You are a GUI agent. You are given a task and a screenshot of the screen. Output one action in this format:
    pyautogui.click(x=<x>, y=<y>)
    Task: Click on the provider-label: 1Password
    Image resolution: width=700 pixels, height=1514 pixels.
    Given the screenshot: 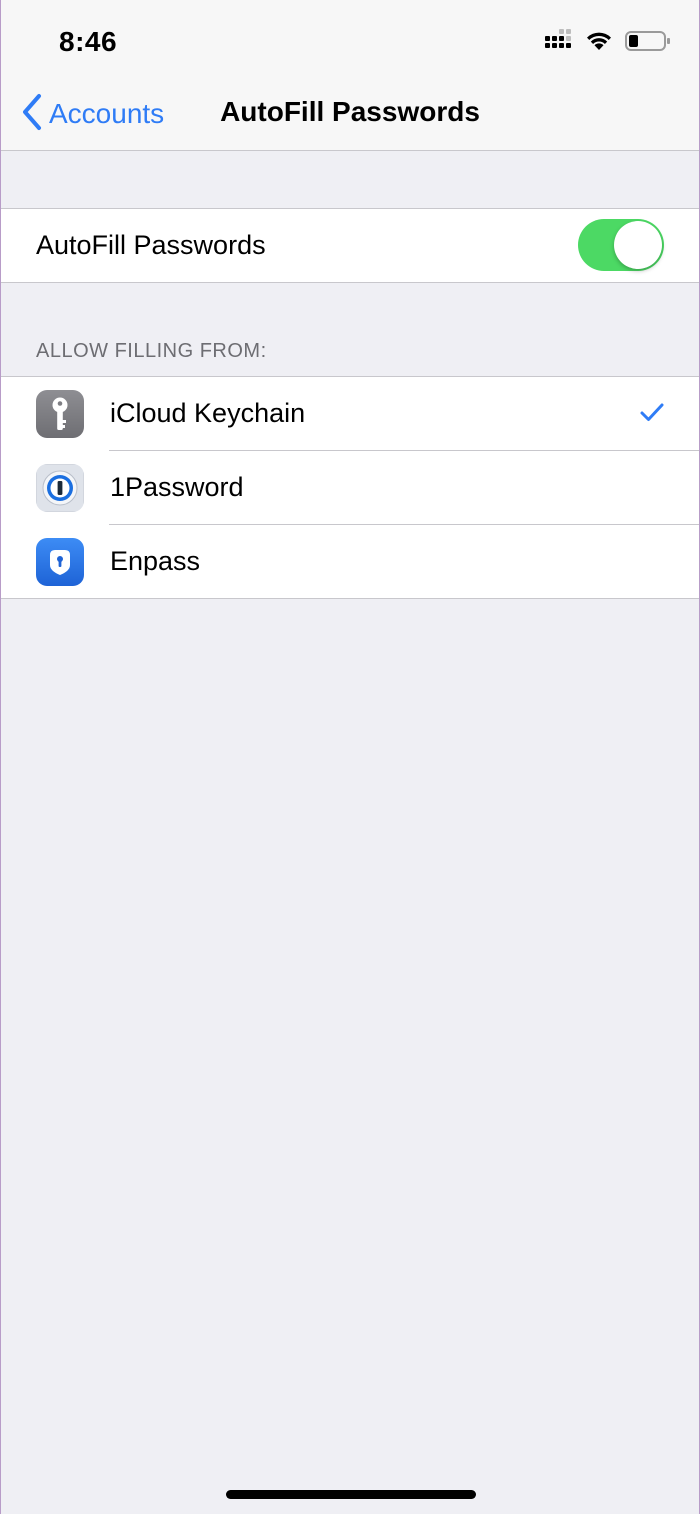 What is the action you would take?
    pyautogui.click(x=177, y=487)
    